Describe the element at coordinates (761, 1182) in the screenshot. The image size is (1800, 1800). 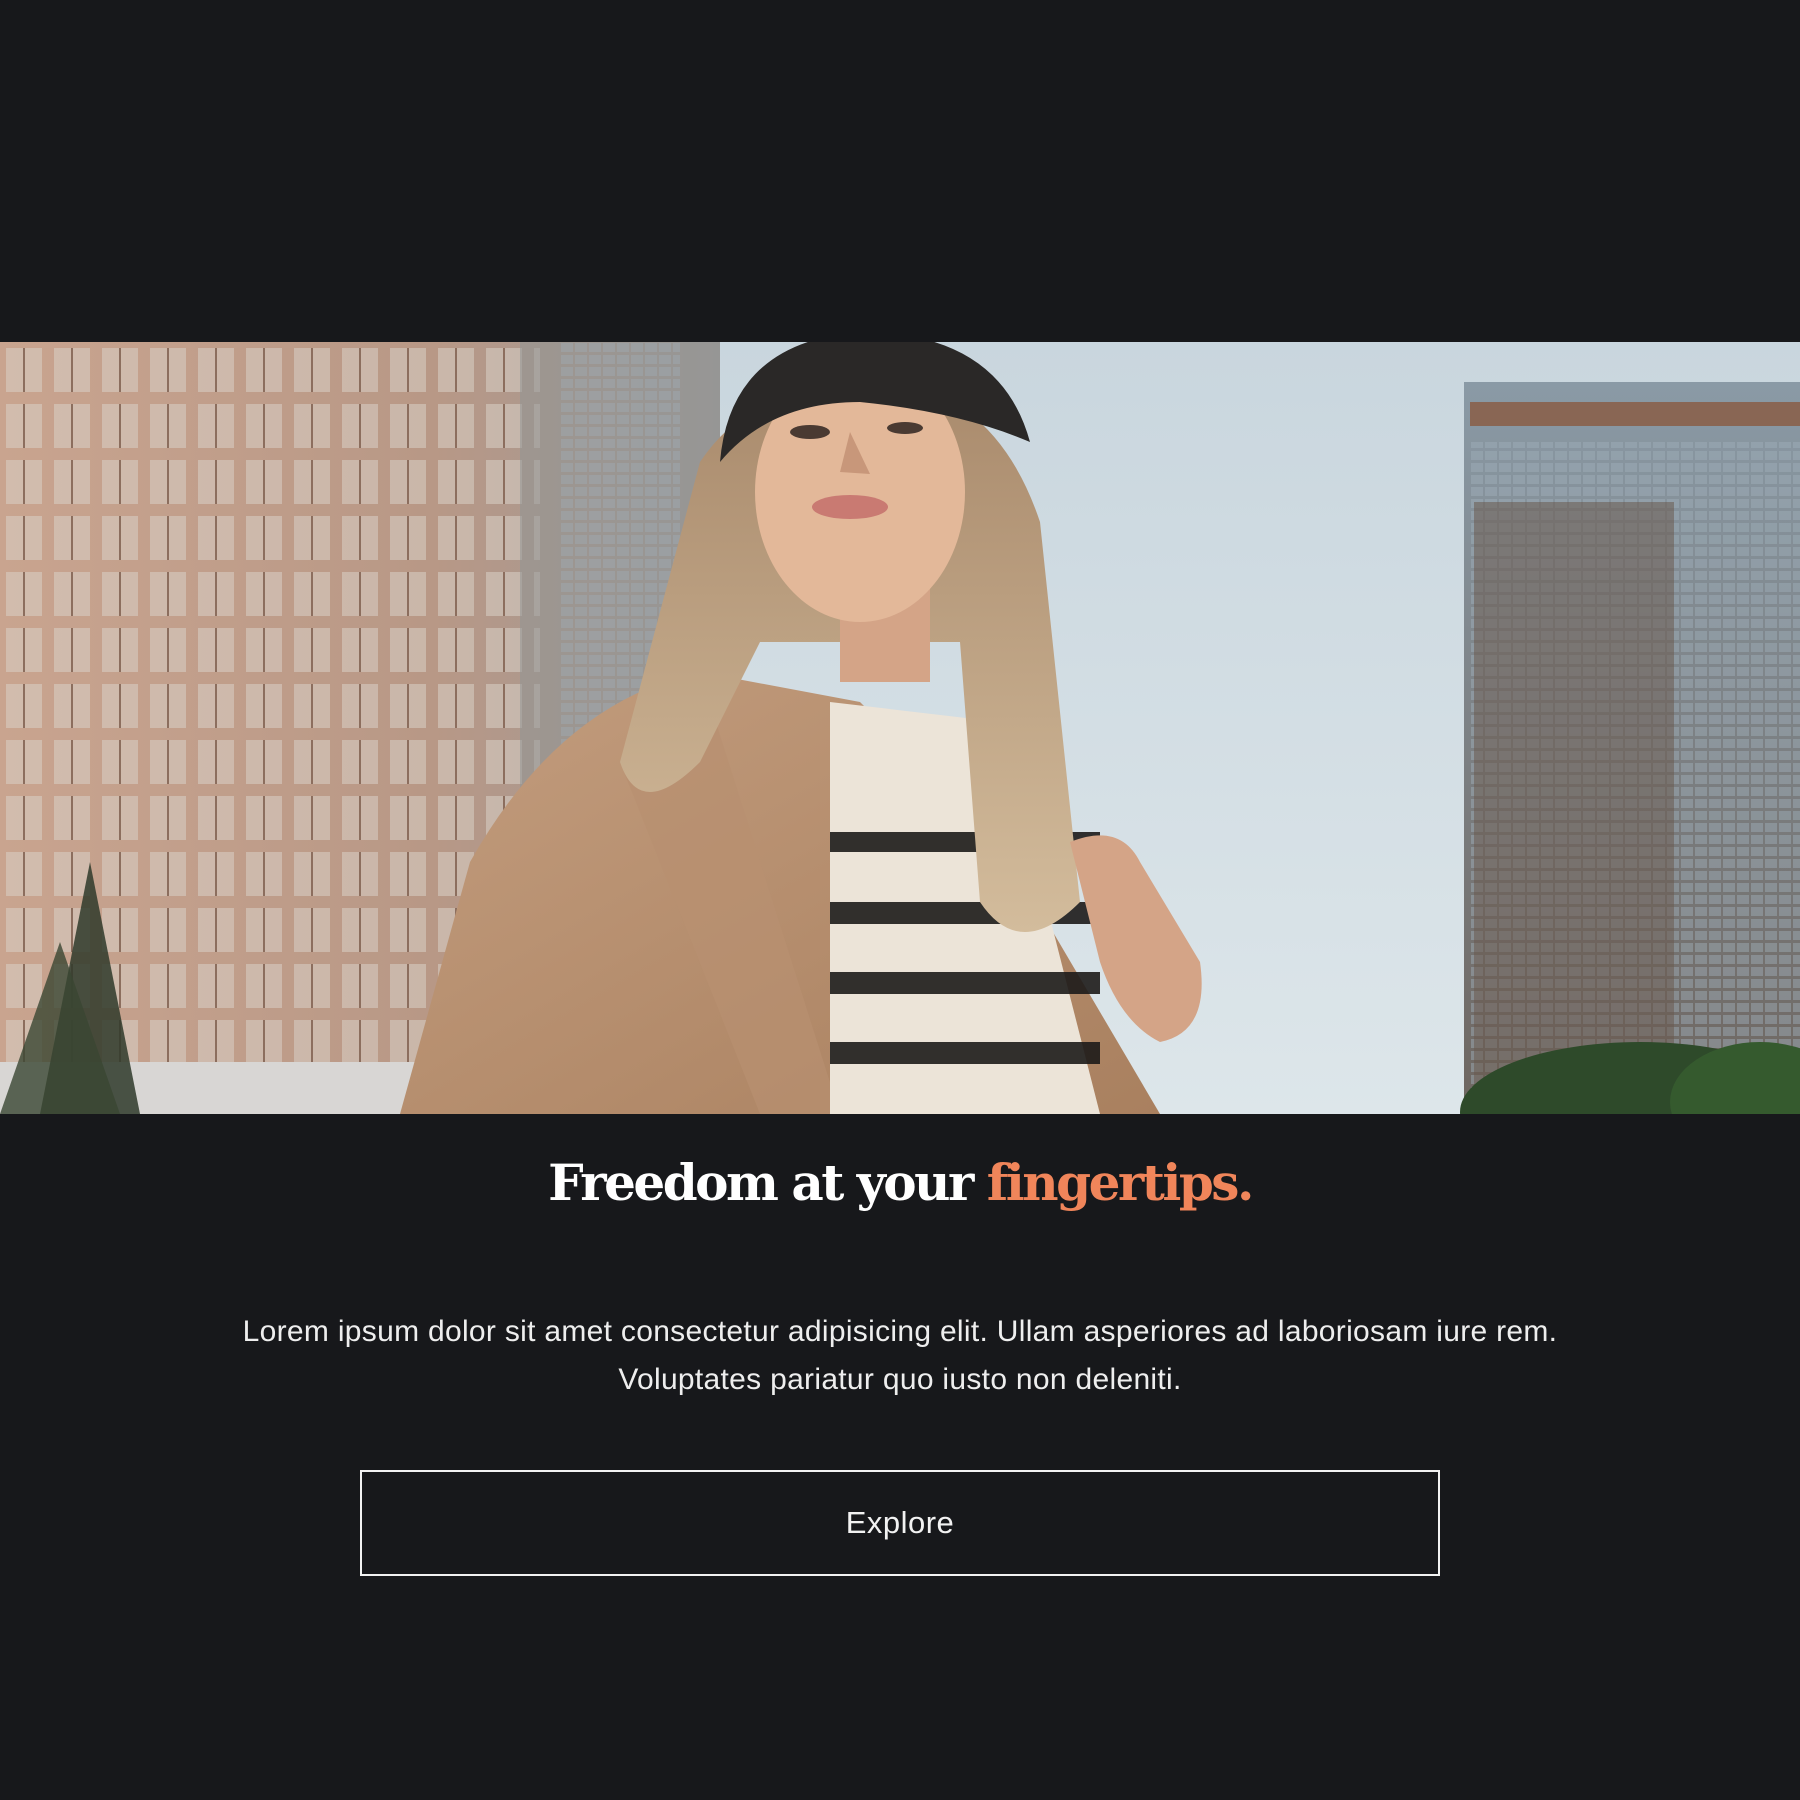
I see `headline-main: Freedom at your` at that location.